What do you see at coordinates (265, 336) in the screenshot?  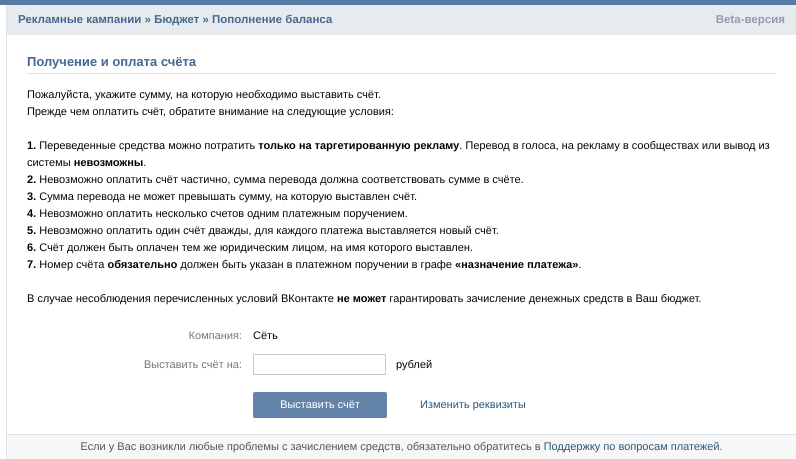 I see `company-value: Сёть` at bounding box center [265, 336].